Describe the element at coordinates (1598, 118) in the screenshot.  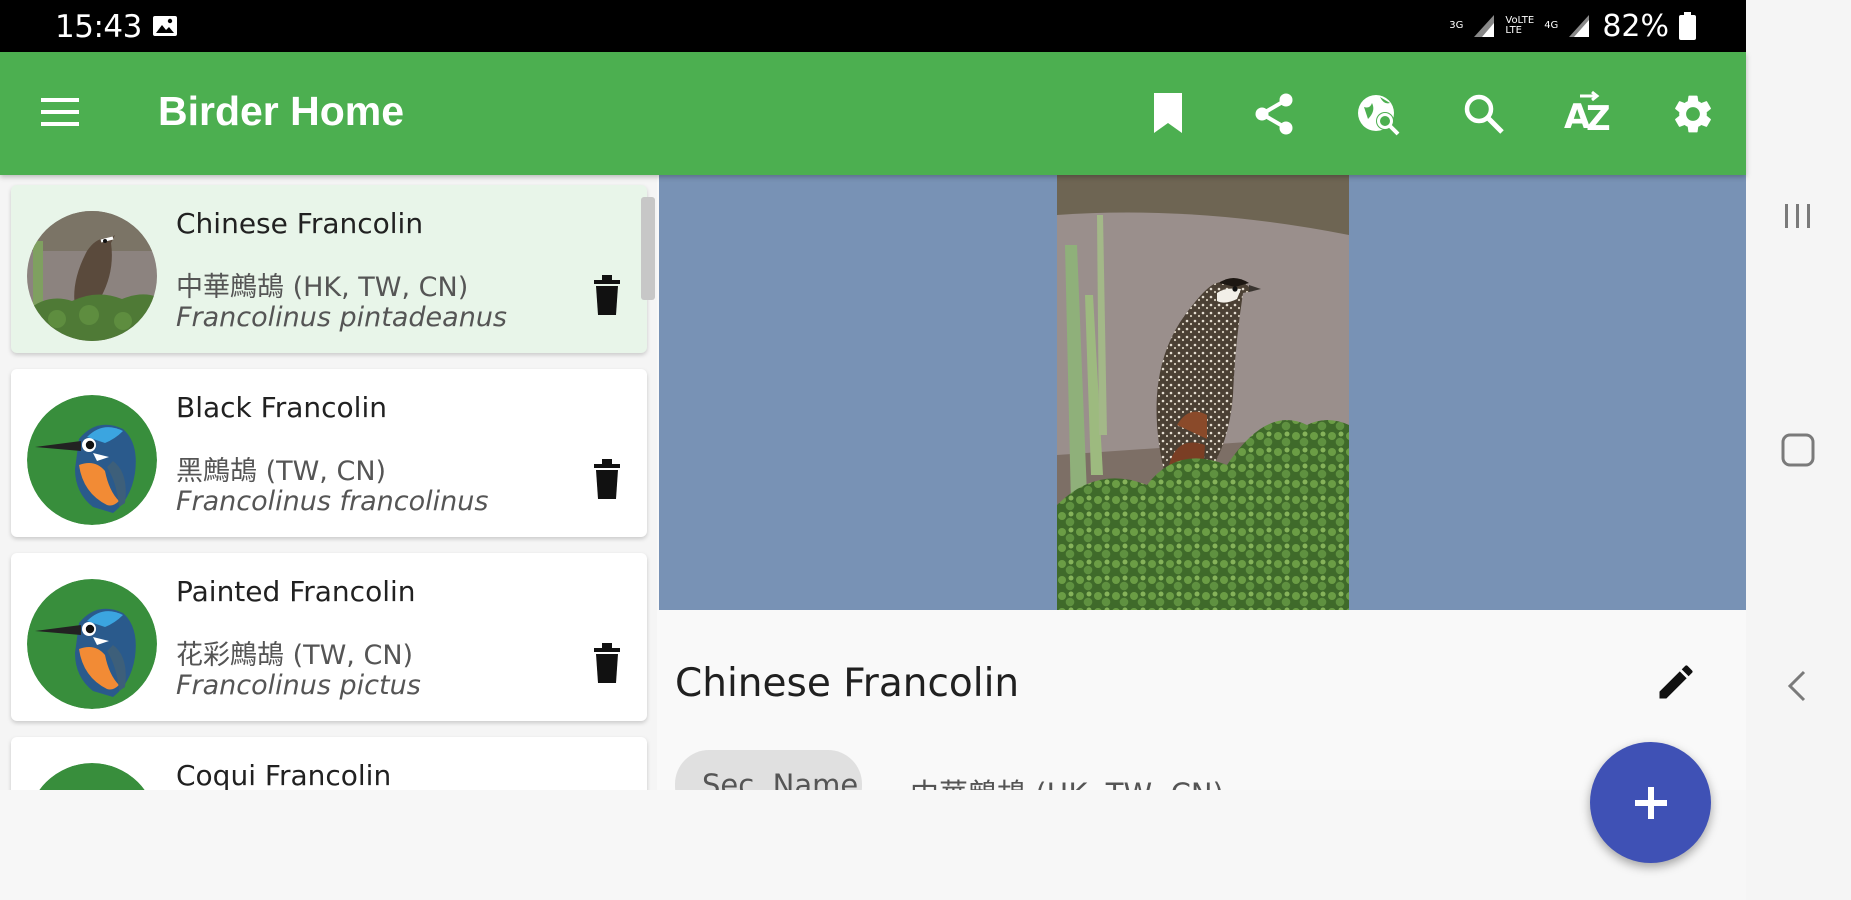
I see `svg-text: Z` at that location.